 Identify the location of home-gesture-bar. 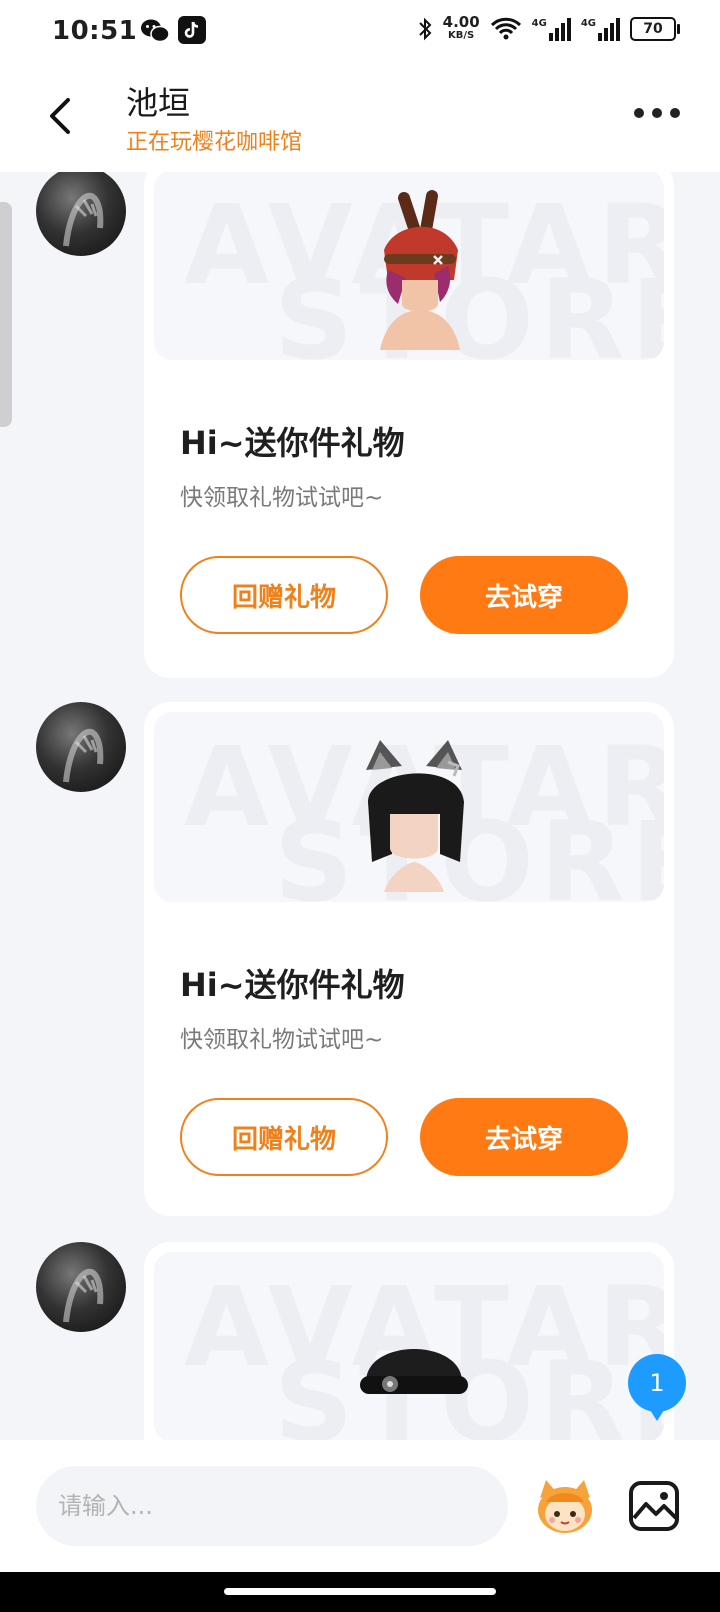
(360, 1591).